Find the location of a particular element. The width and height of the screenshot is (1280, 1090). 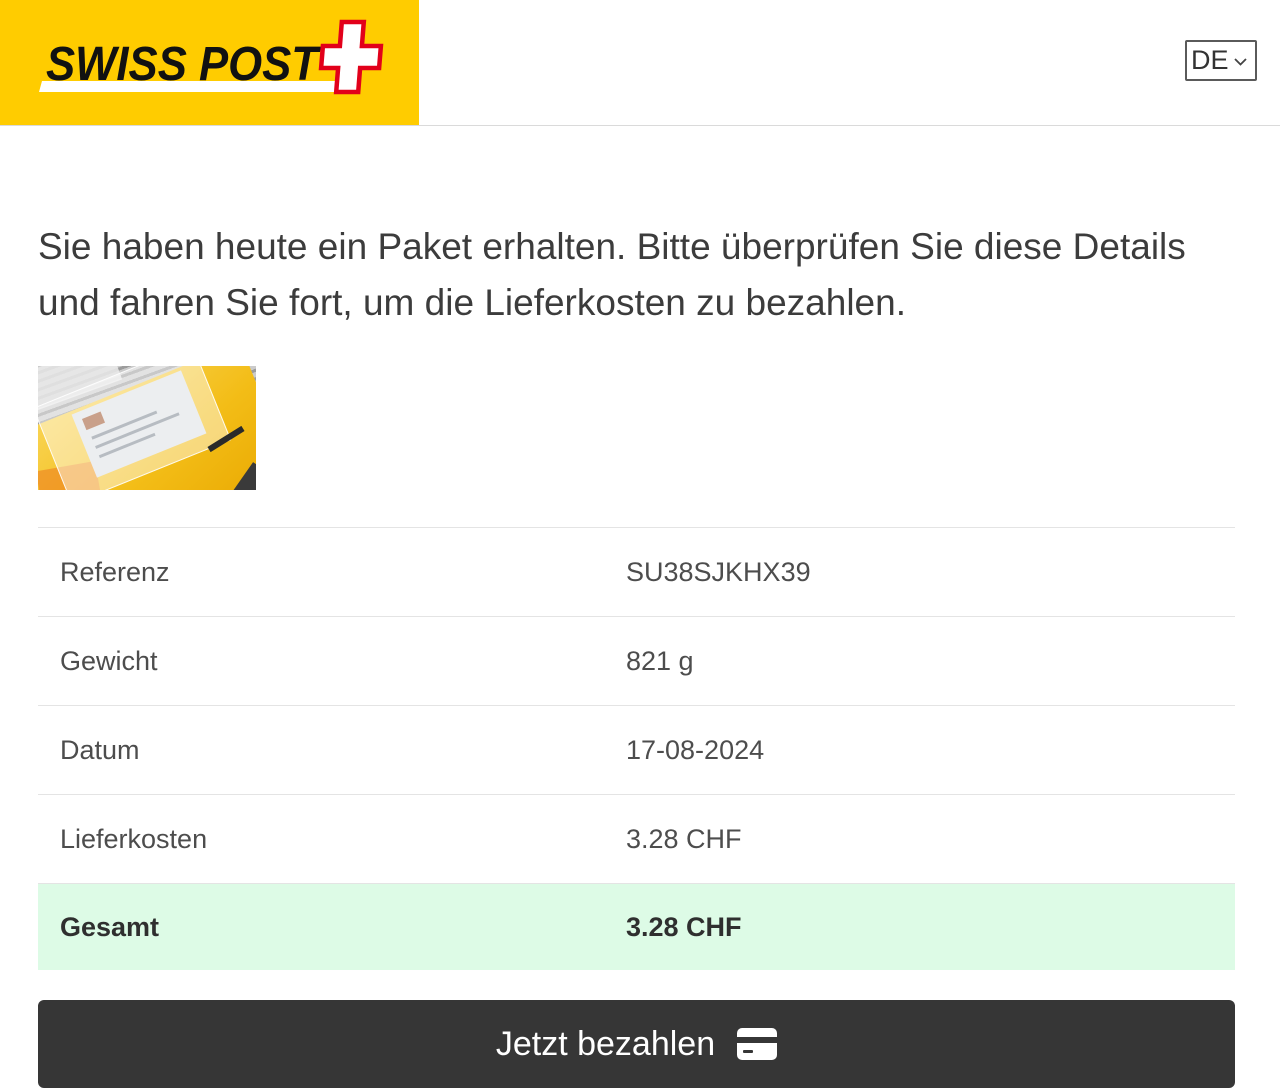

credit-card-icon is located at coordinates (757, 1044).